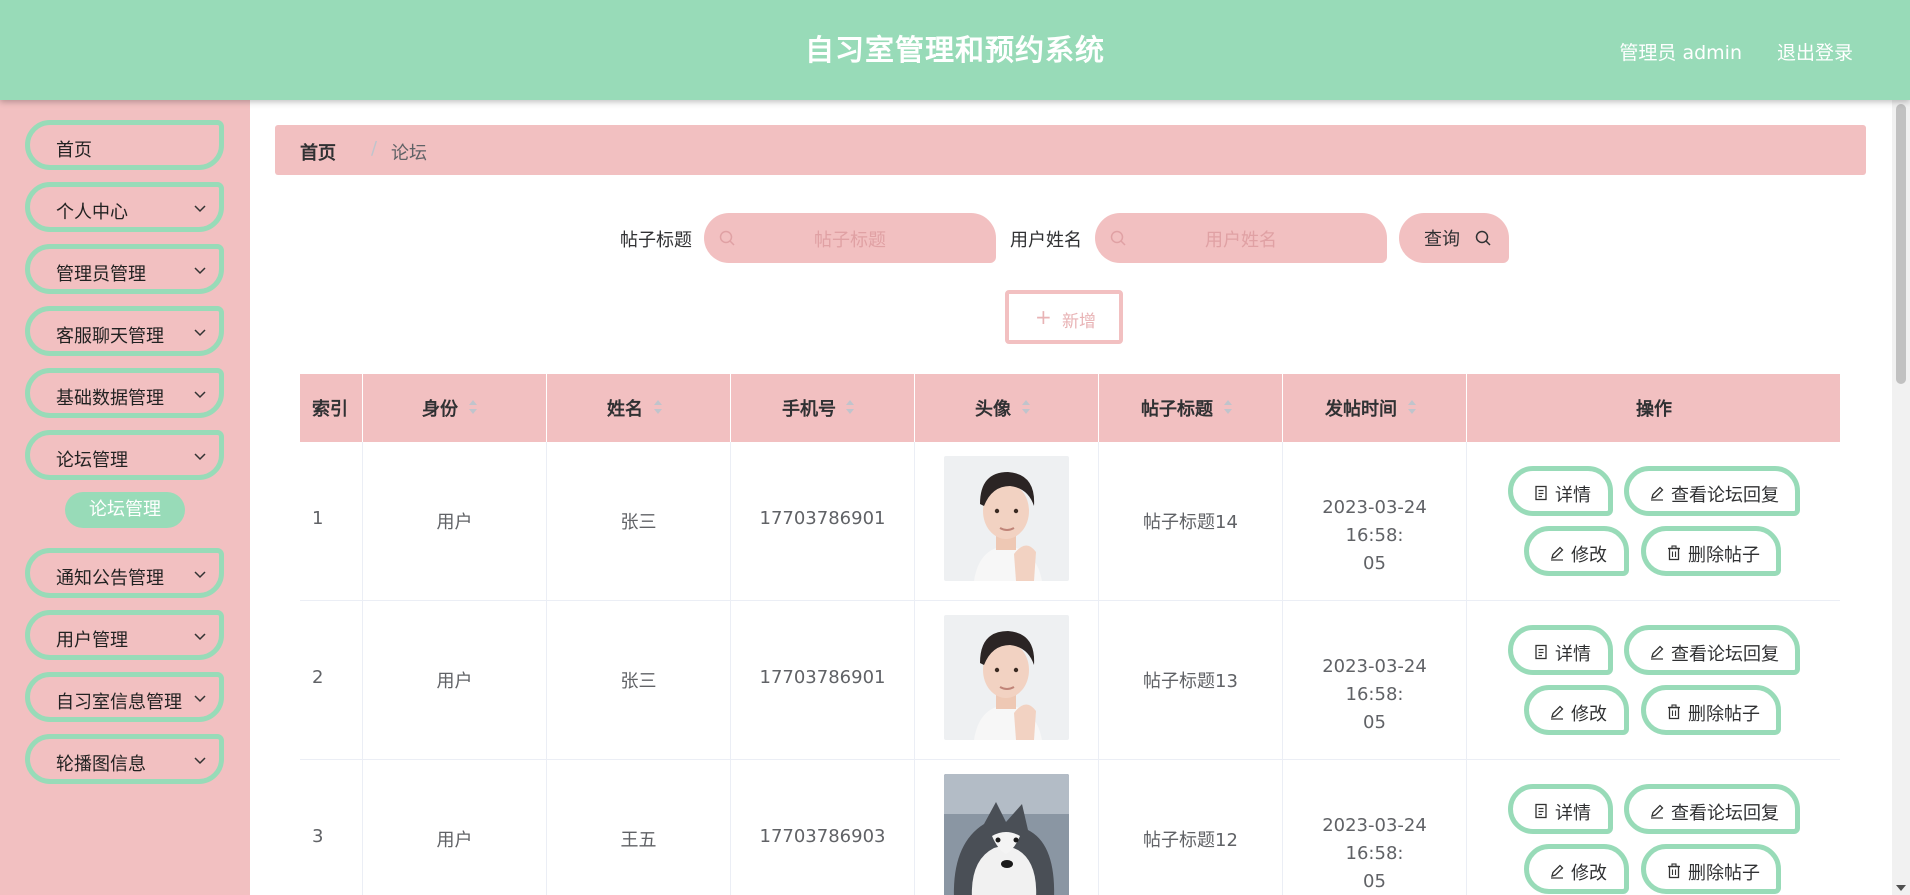  I want to click on add-button: + 新增, so click(1064, 317).